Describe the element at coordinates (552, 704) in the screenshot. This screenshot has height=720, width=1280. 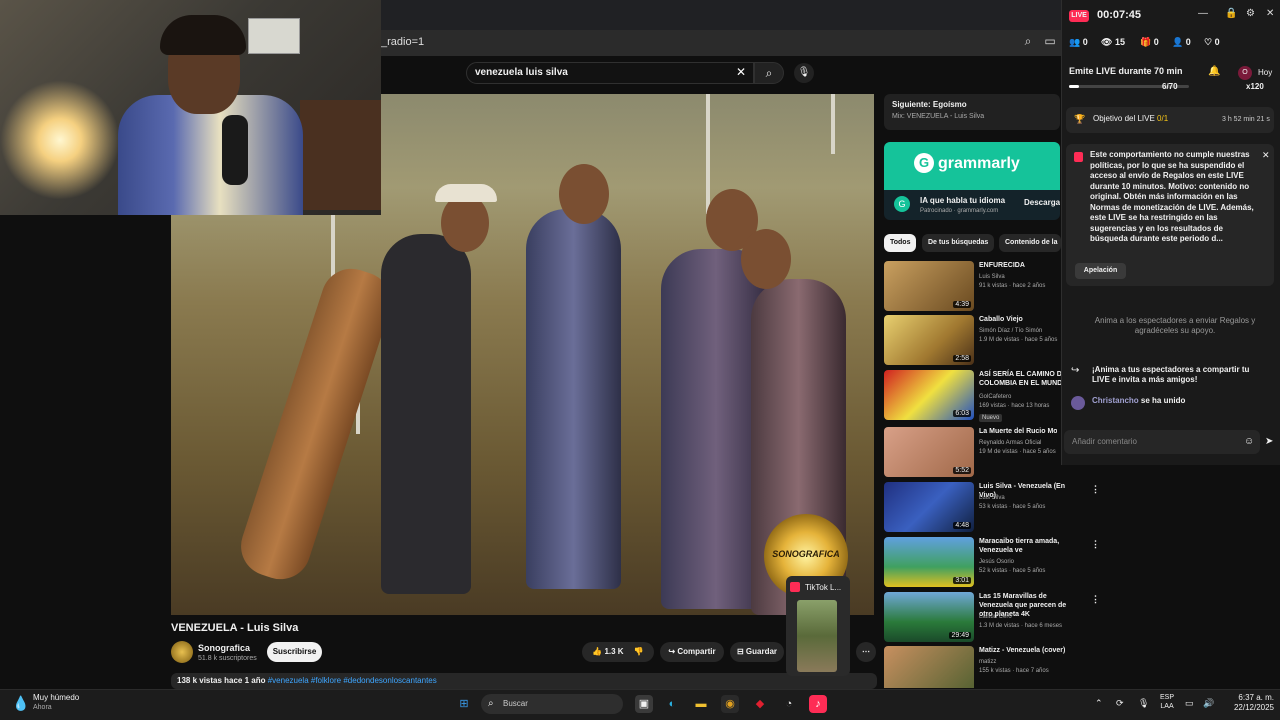
I see `taskbar-search: Buscar` at that location.